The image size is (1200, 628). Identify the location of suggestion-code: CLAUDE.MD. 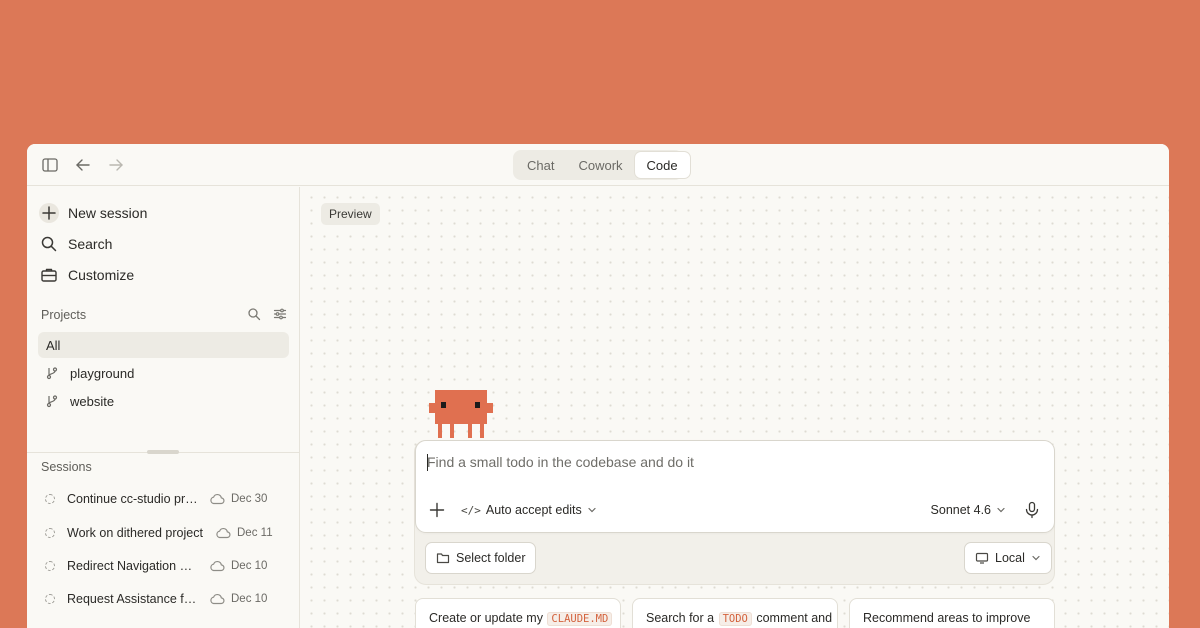
(580, 619).